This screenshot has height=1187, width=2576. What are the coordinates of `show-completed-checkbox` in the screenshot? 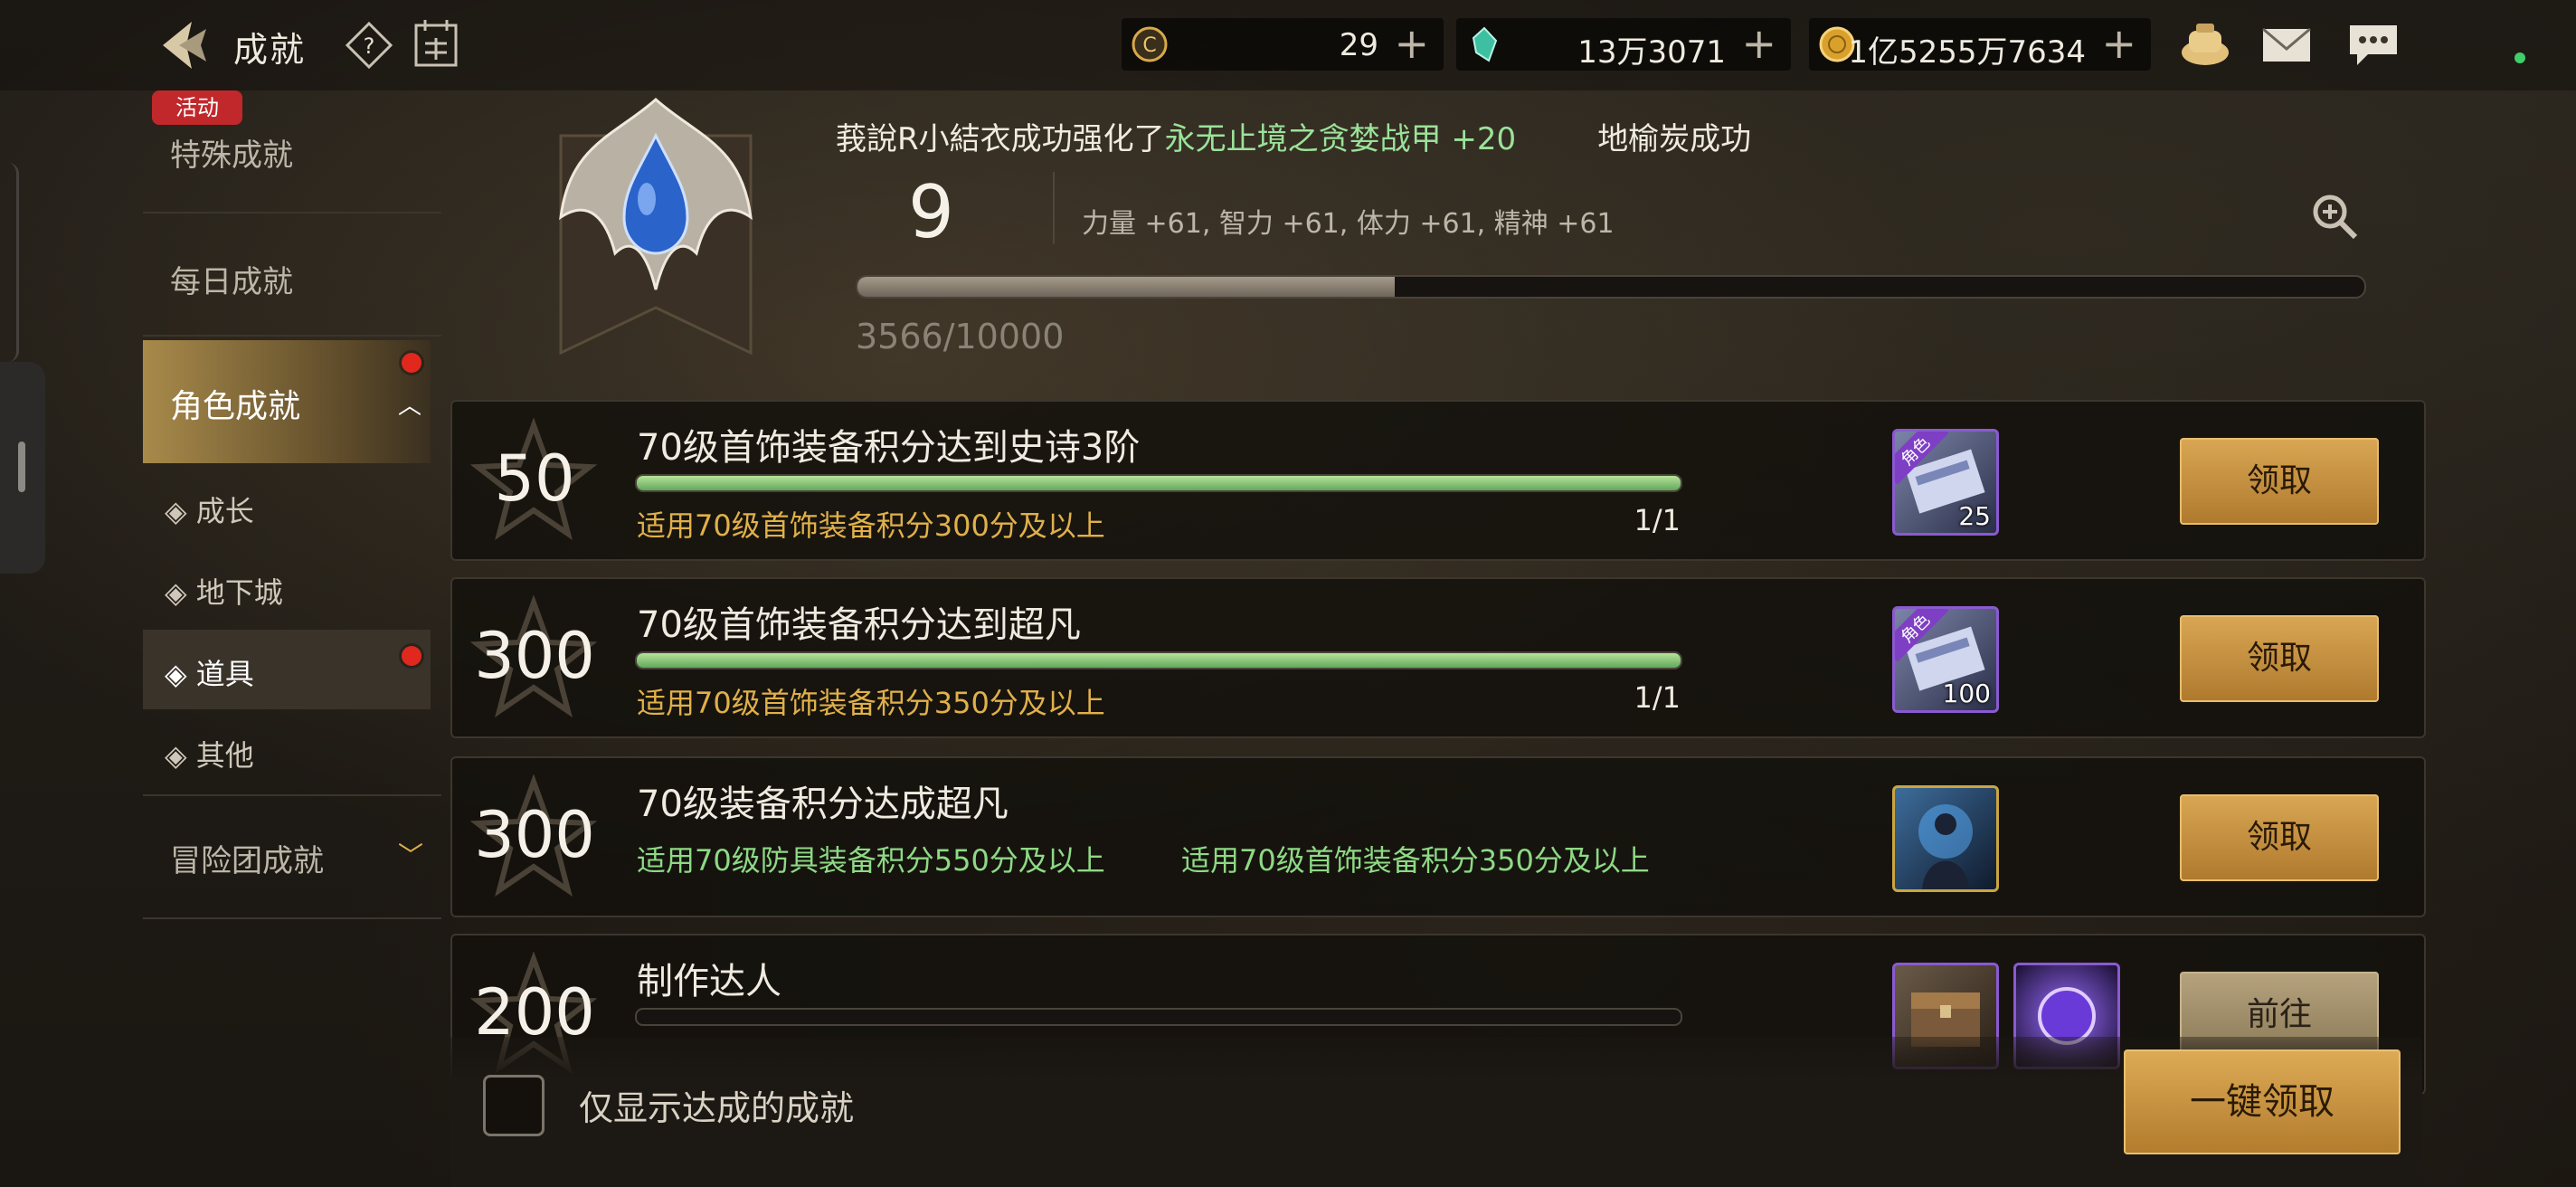 It's located at (514, 1105).